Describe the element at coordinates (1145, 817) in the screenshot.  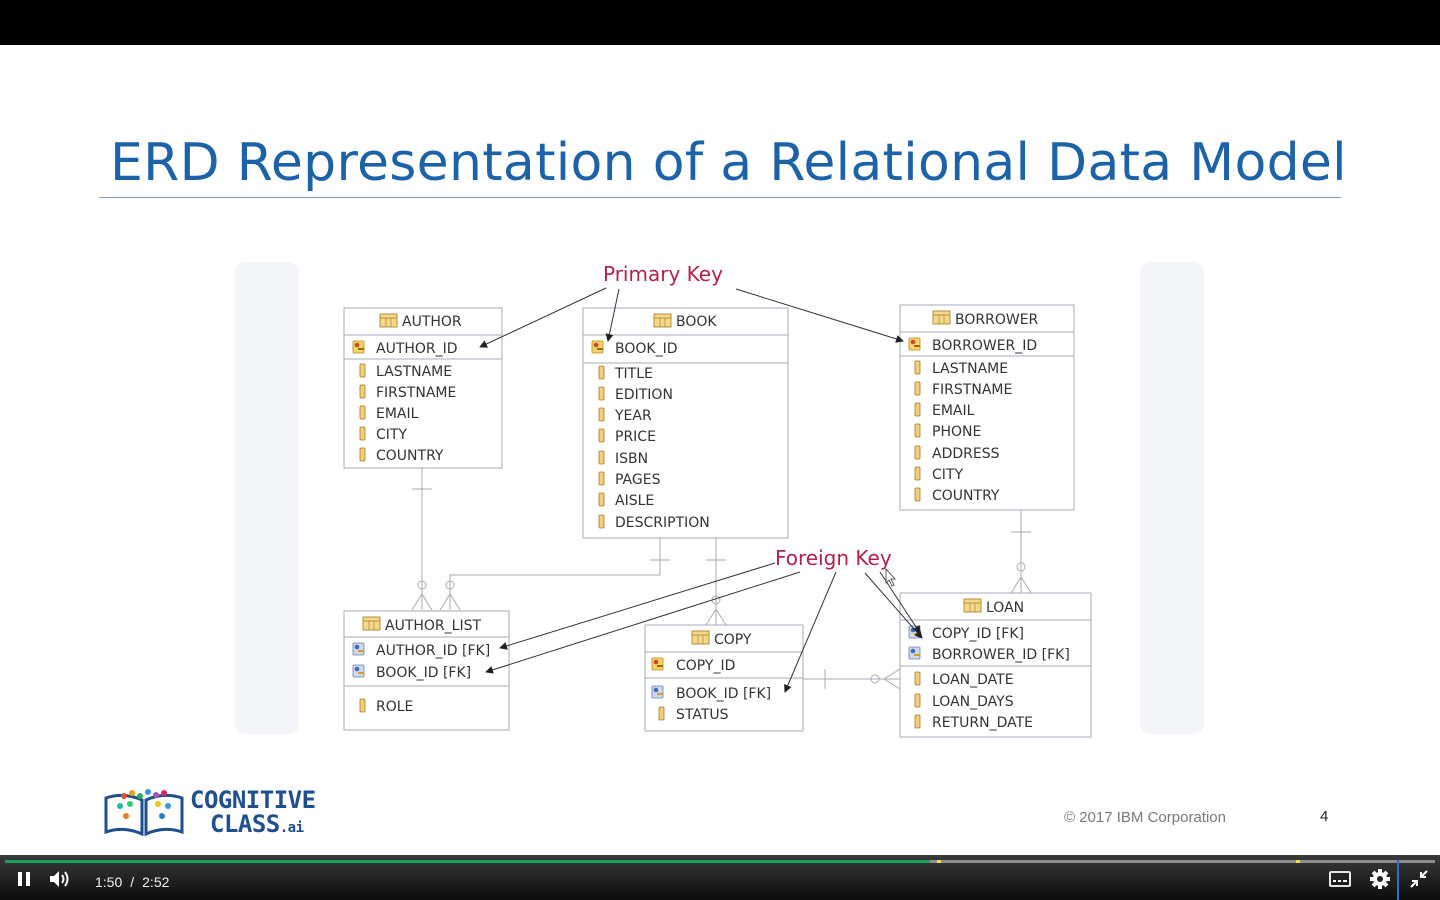
I see `copyright-text: © 2017 IBM Corporation` at that location.